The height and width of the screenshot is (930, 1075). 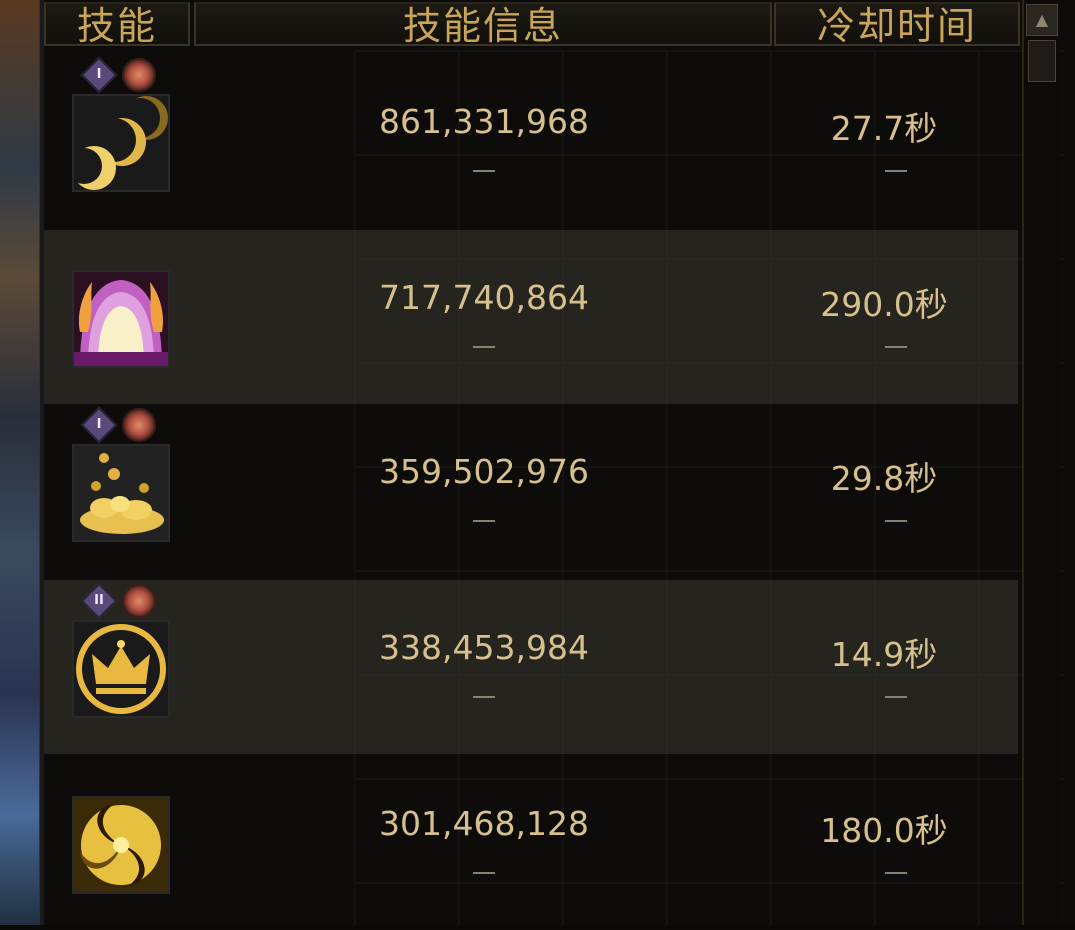 I want to click on skill-badges: II, so click(x=118, y=601).